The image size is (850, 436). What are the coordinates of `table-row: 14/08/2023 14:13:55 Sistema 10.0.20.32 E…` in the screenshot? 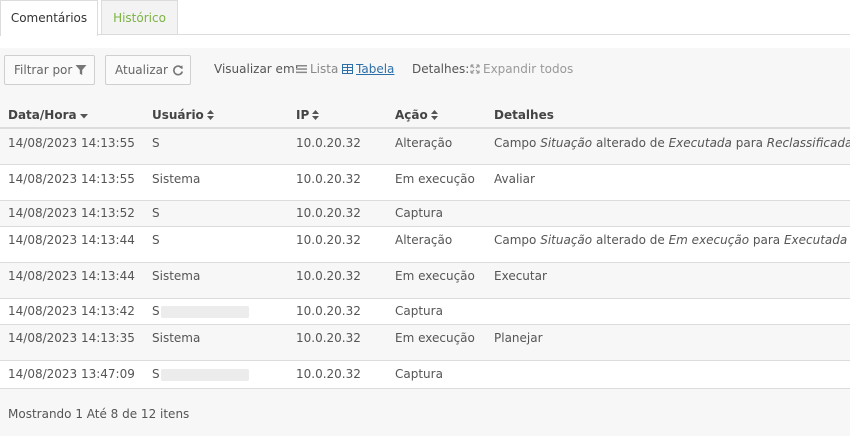 It's located at (425, 183).